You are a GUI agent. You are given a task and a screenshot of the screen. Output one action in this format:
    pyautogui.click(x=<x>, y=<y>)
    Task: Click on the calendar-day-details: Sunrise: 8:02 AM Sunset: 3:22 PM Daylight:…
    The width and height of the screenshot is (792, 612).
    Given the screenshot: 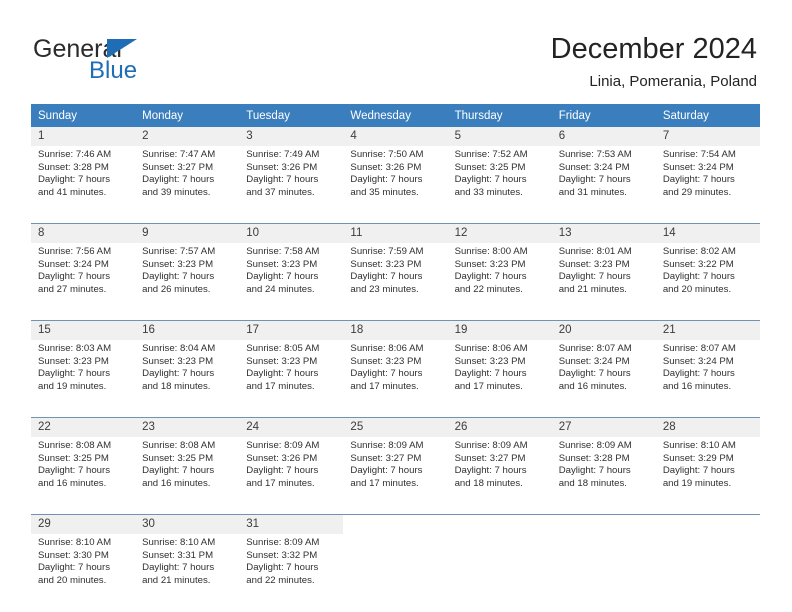 What is the action you would take?
    pyautogui.click(x=707, y=277)
    